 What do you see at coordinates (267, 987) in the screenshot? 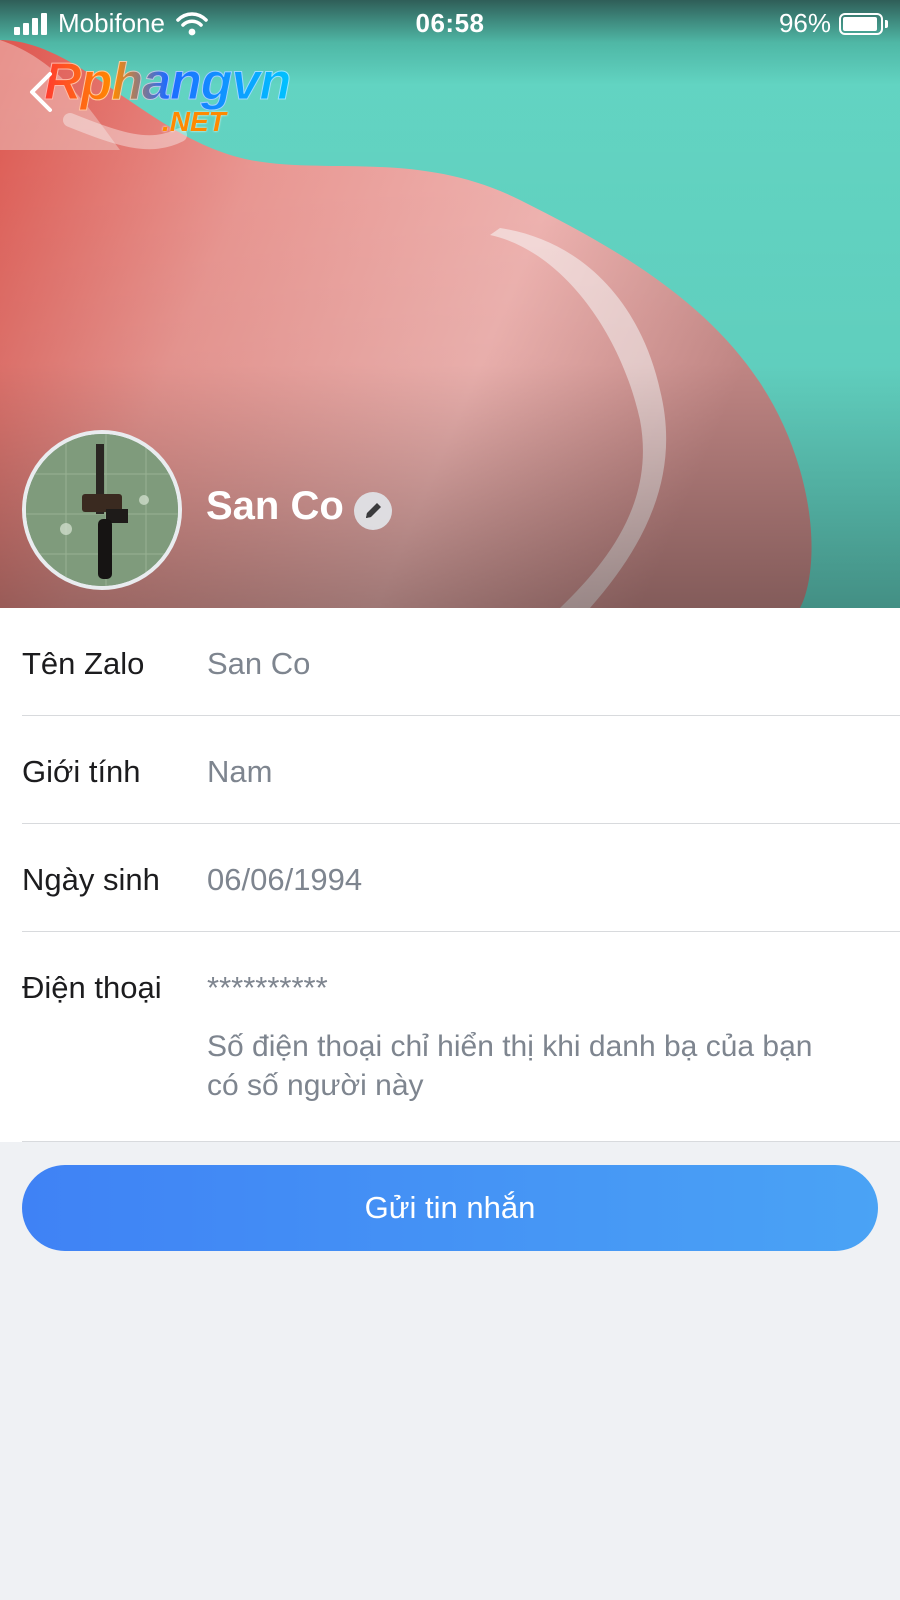
I see `info-value: **********` at bounding box center [267, 987].